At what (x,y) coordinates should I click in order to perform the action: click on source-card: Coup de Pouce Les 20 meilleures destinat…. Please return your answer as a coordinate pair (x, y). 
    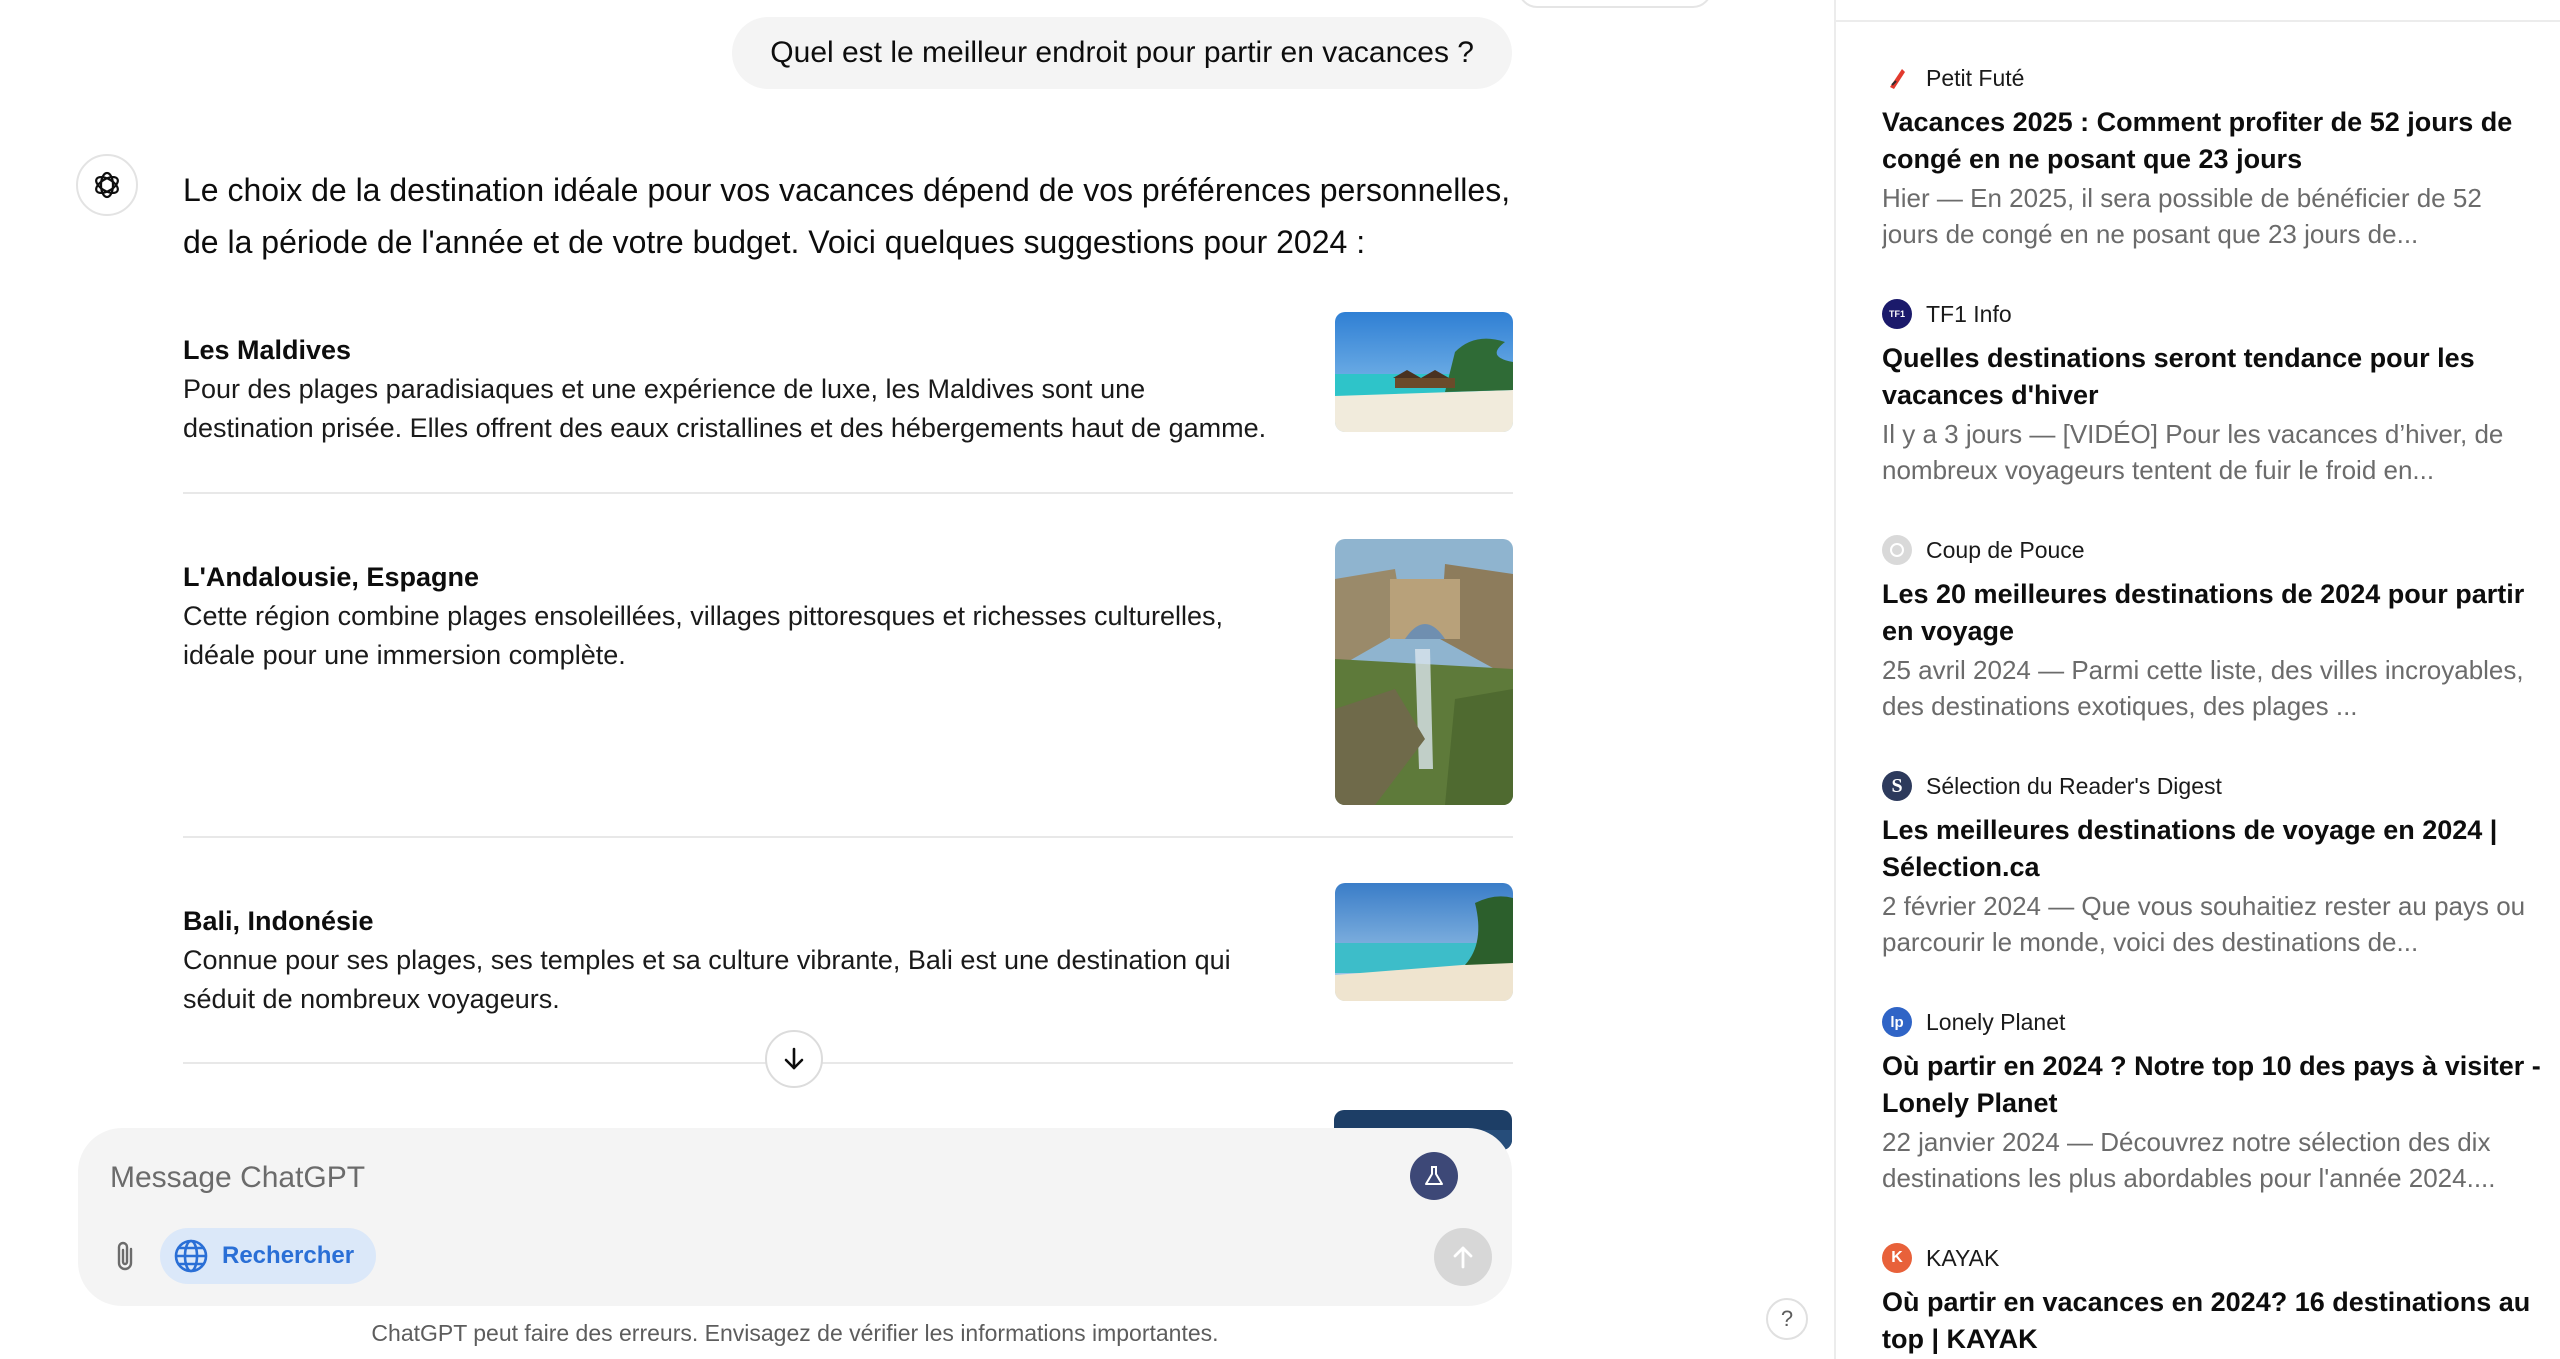
    Looking at the image, I should click on (2212, 628).